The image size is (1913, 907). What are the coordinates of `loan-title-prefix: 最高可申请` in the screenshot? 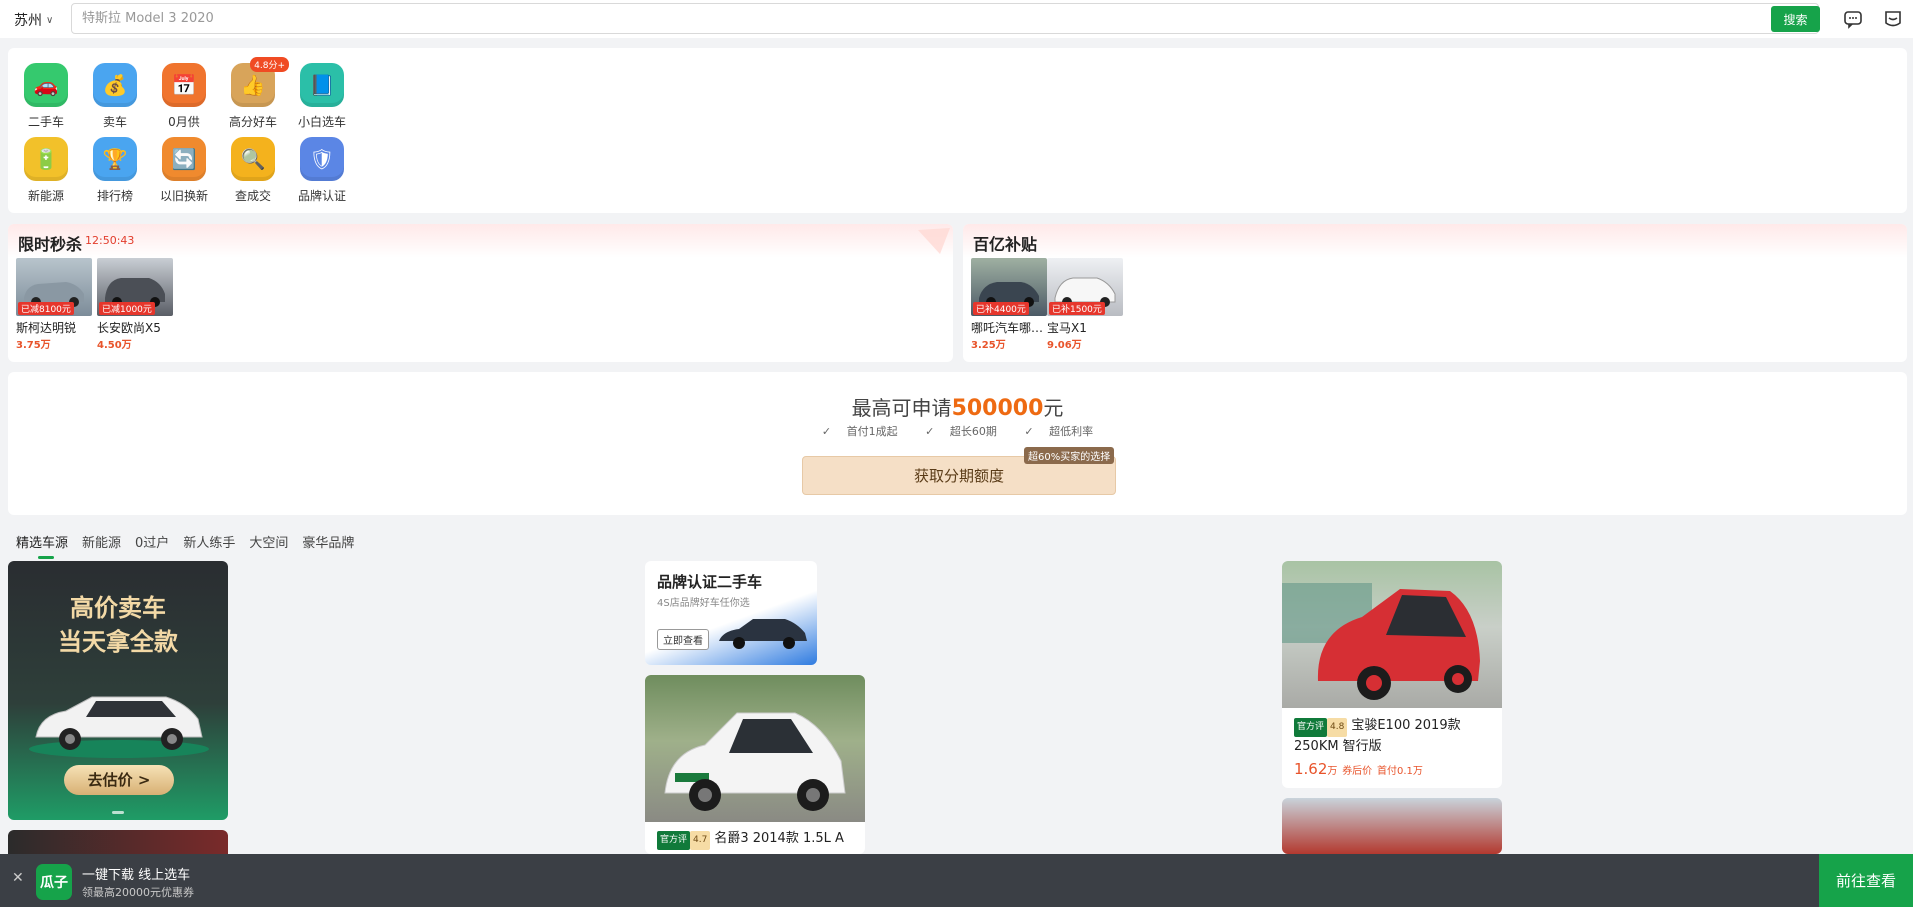 It's located at (901, 408).